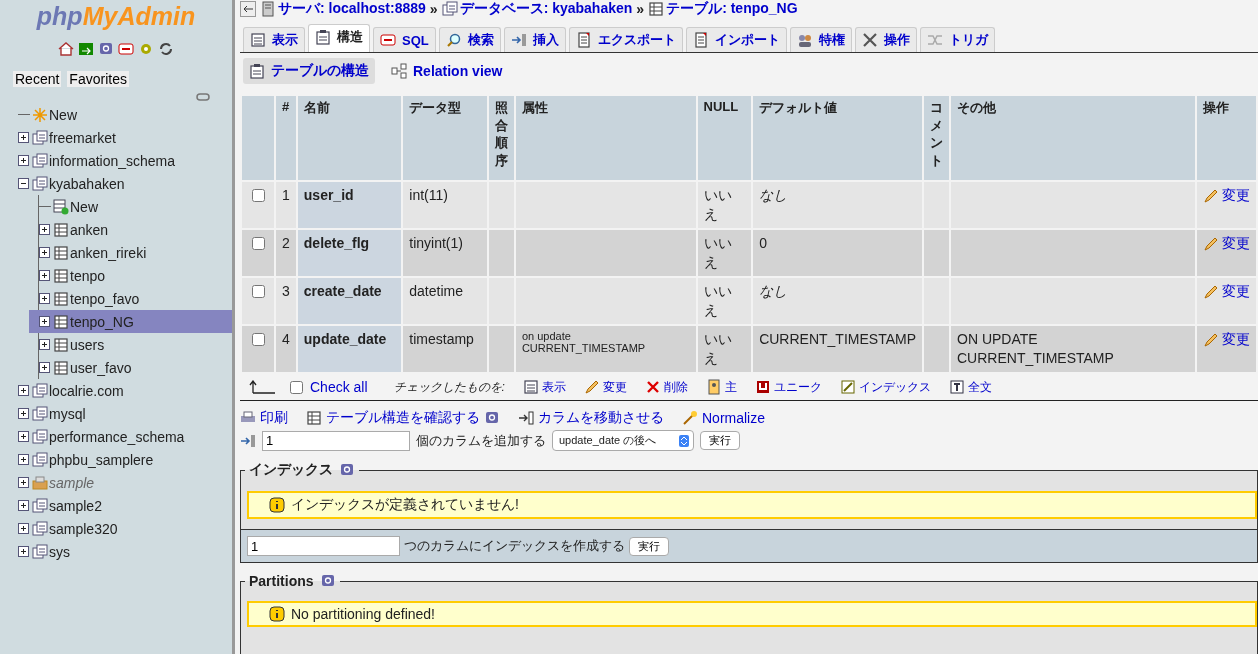 The height and width of the screenshot is (654, 1258). What do you see at coordinates (885, 39) in the screenshot?
I see `tab: 操作` at bounding box center [885, 39].